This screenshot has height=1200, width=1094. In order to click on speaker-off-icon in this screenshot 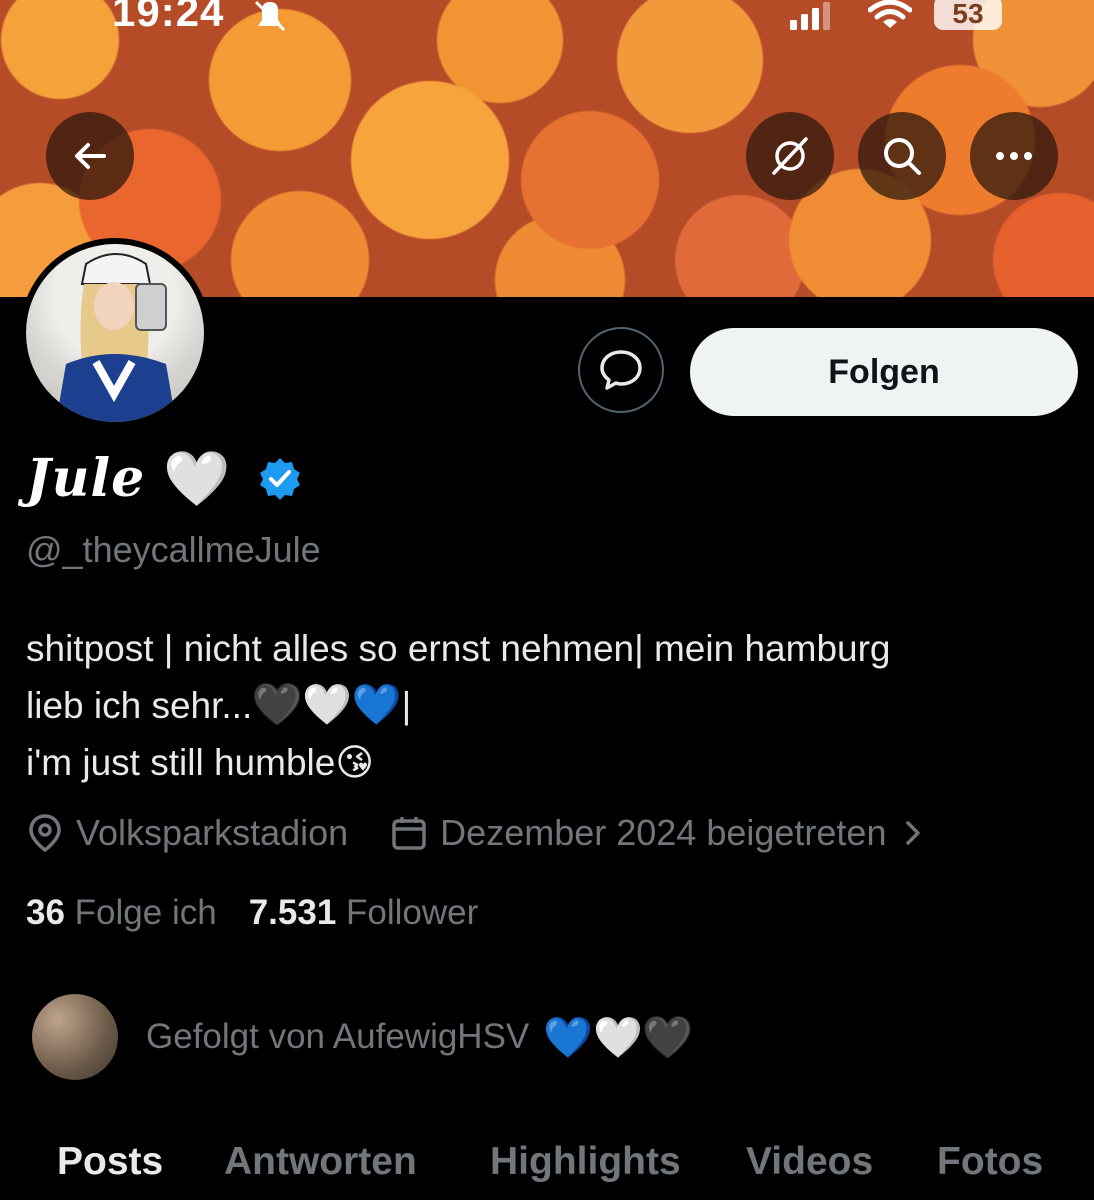, I will do `click(790, 156)`.